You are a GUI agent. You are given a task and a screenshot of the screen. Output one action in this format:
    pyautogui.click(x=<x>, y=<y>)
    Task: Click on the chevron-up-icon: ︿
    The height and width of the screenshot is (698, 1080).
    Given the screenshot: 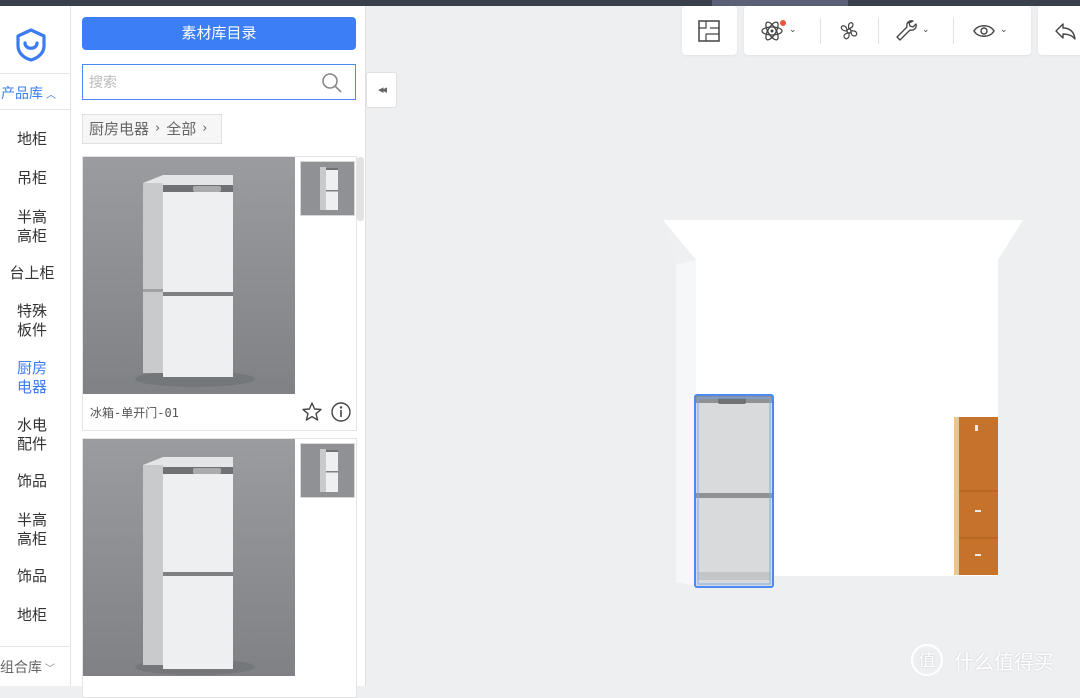 What is the action you would take?
    pyautogui.click(x=51, y=95)
    